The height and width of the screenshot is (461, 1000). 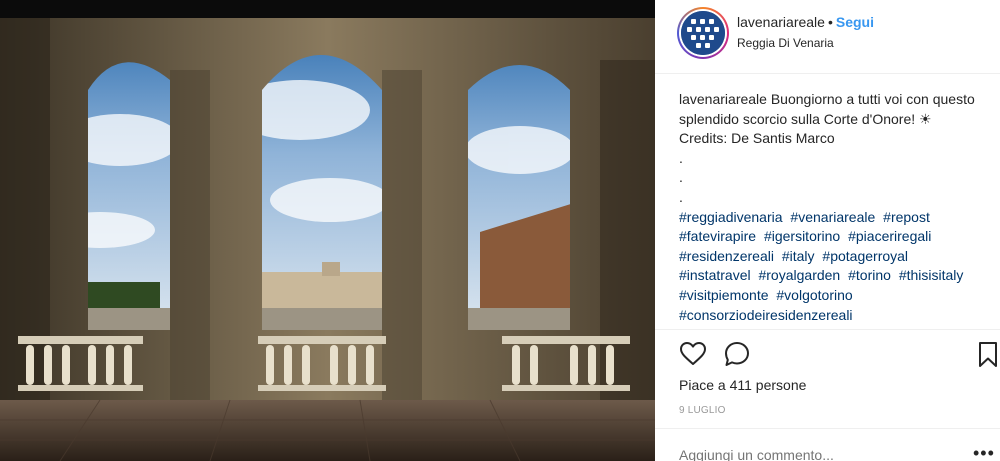 What do you see at coordinates (757, 138) in the screenshot?
I see `caption-credits: Credits: De Santis Marco` at bounding box center [757, 138].